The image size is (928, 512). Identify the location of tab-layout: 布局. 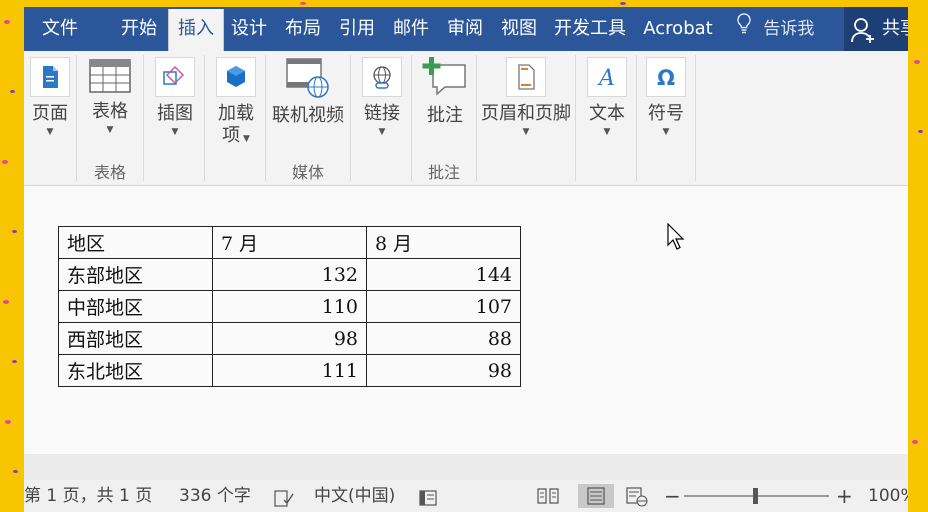
(303, 29).